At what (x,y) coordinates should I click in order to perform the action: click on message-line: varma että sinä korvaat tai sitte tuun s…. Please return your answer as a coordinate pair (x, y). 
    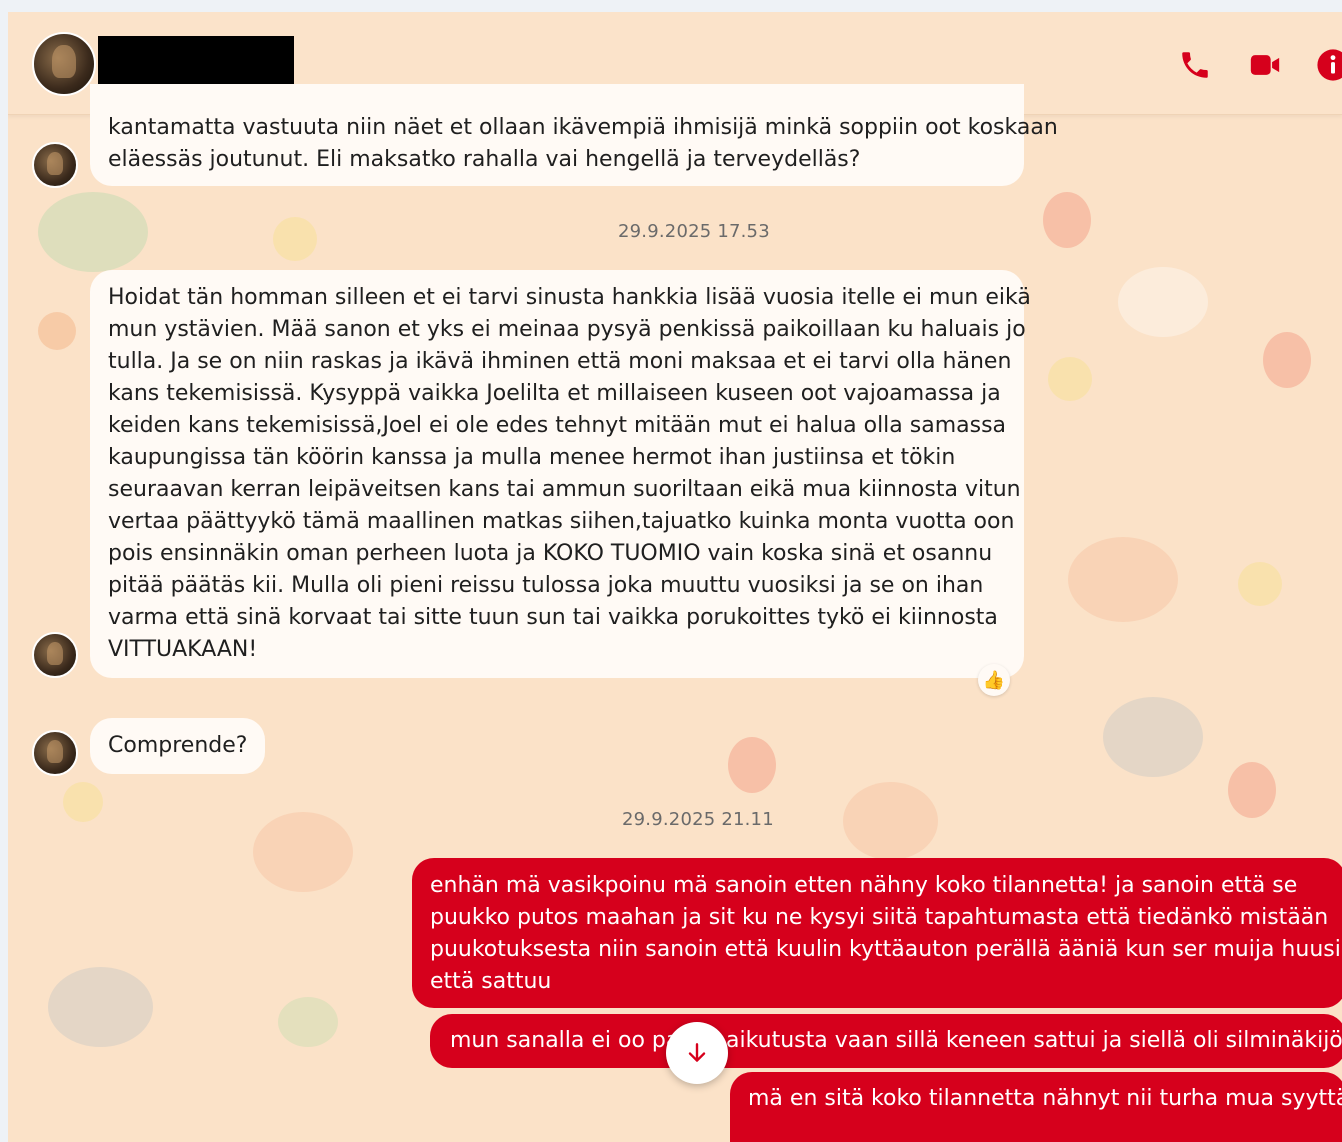
    Looking at the image, I should click on (553, 617).